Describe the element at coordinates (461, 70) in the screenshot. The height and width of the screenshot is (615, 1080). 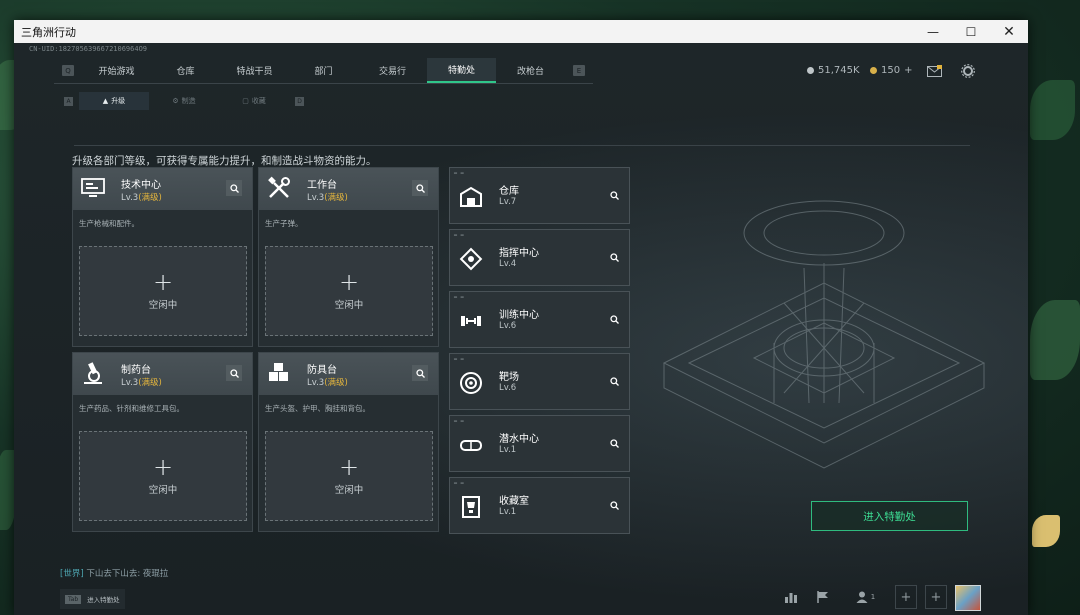
I see `tab-special-ops: 特勤处` at that location.